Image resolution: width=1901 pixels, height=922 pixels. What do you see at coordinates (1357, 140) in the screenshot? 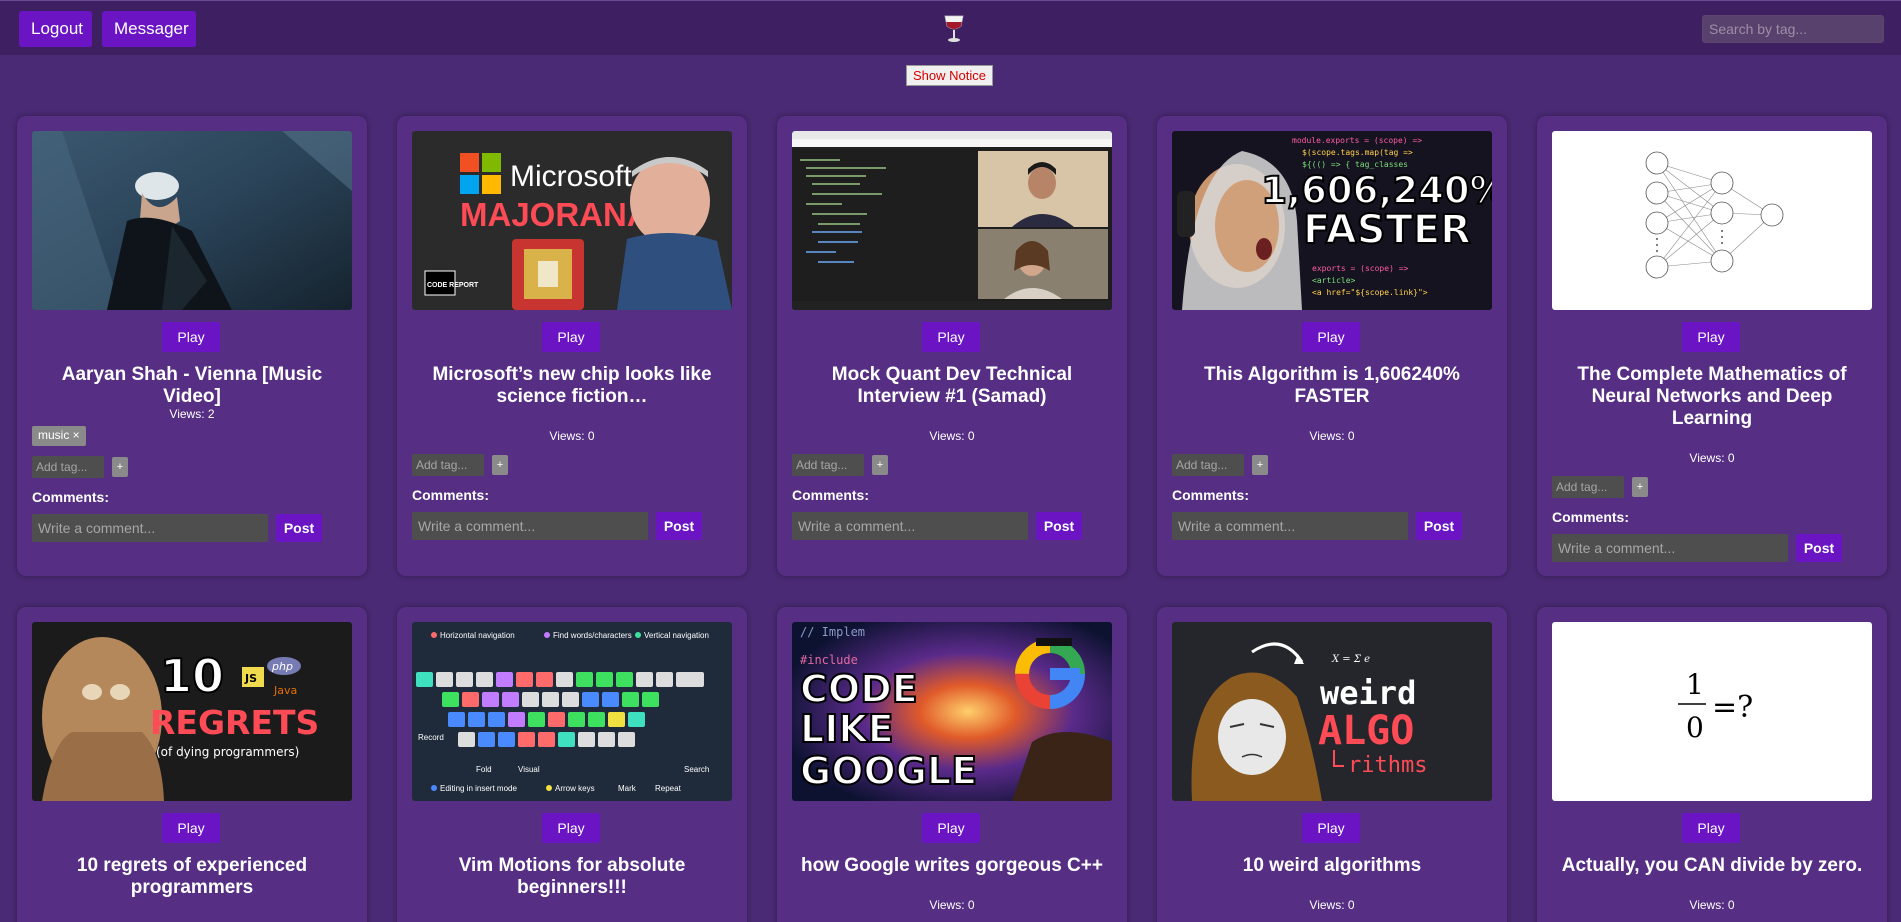
I see `svg-text: module.exports = (scope) =>` at bounding box center [1357, 140].